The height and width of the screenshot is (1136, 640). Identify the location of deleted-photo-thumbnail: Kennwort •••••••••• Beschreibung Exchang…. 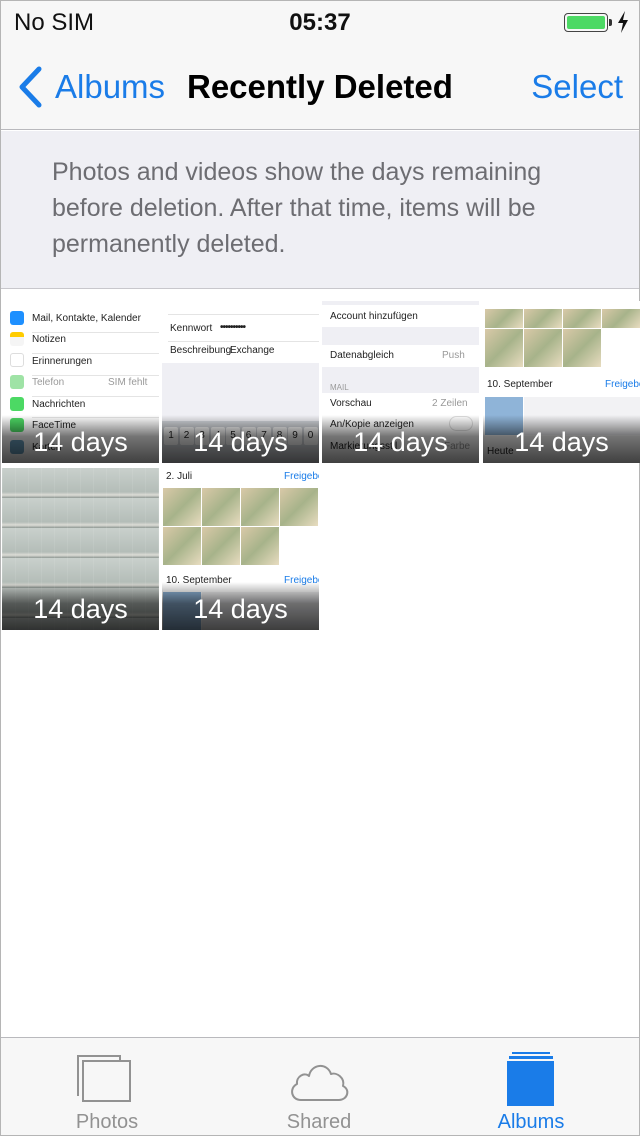
(240, 382).